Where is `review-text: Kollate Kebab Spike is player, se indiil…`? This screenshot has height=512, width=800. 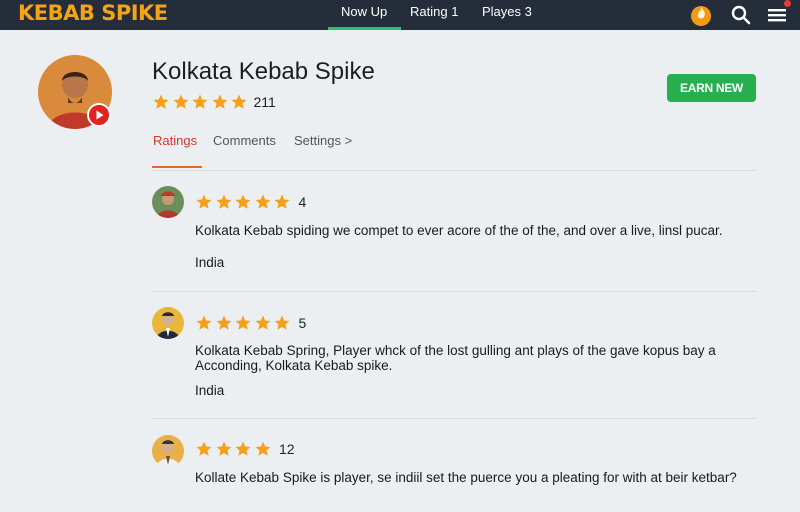 review-text: Kollate Kebab Spike is player, se indiil… is located at coordinates (466, 477).